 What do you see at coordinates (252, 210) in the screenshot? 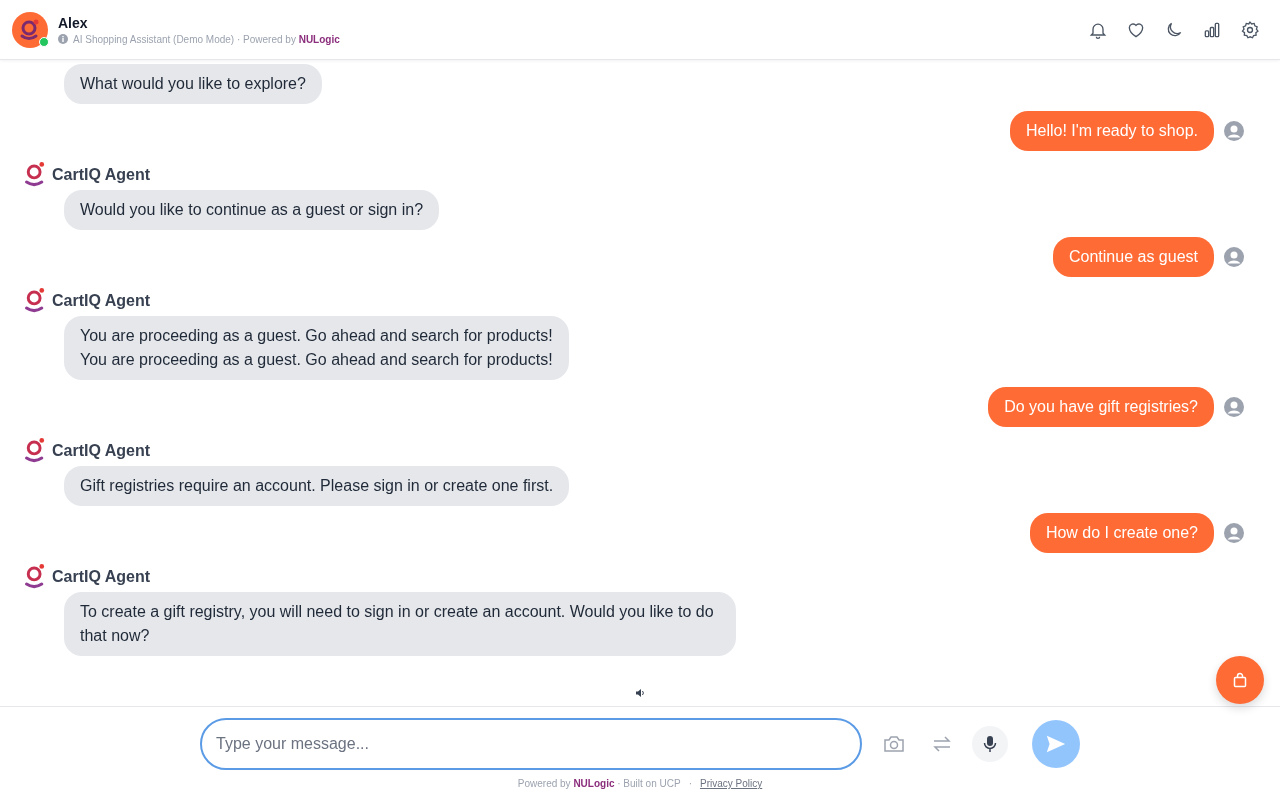
I see `agent-message: Would you like to continue as a guest or sign in?` at bounding box center [252, 210].